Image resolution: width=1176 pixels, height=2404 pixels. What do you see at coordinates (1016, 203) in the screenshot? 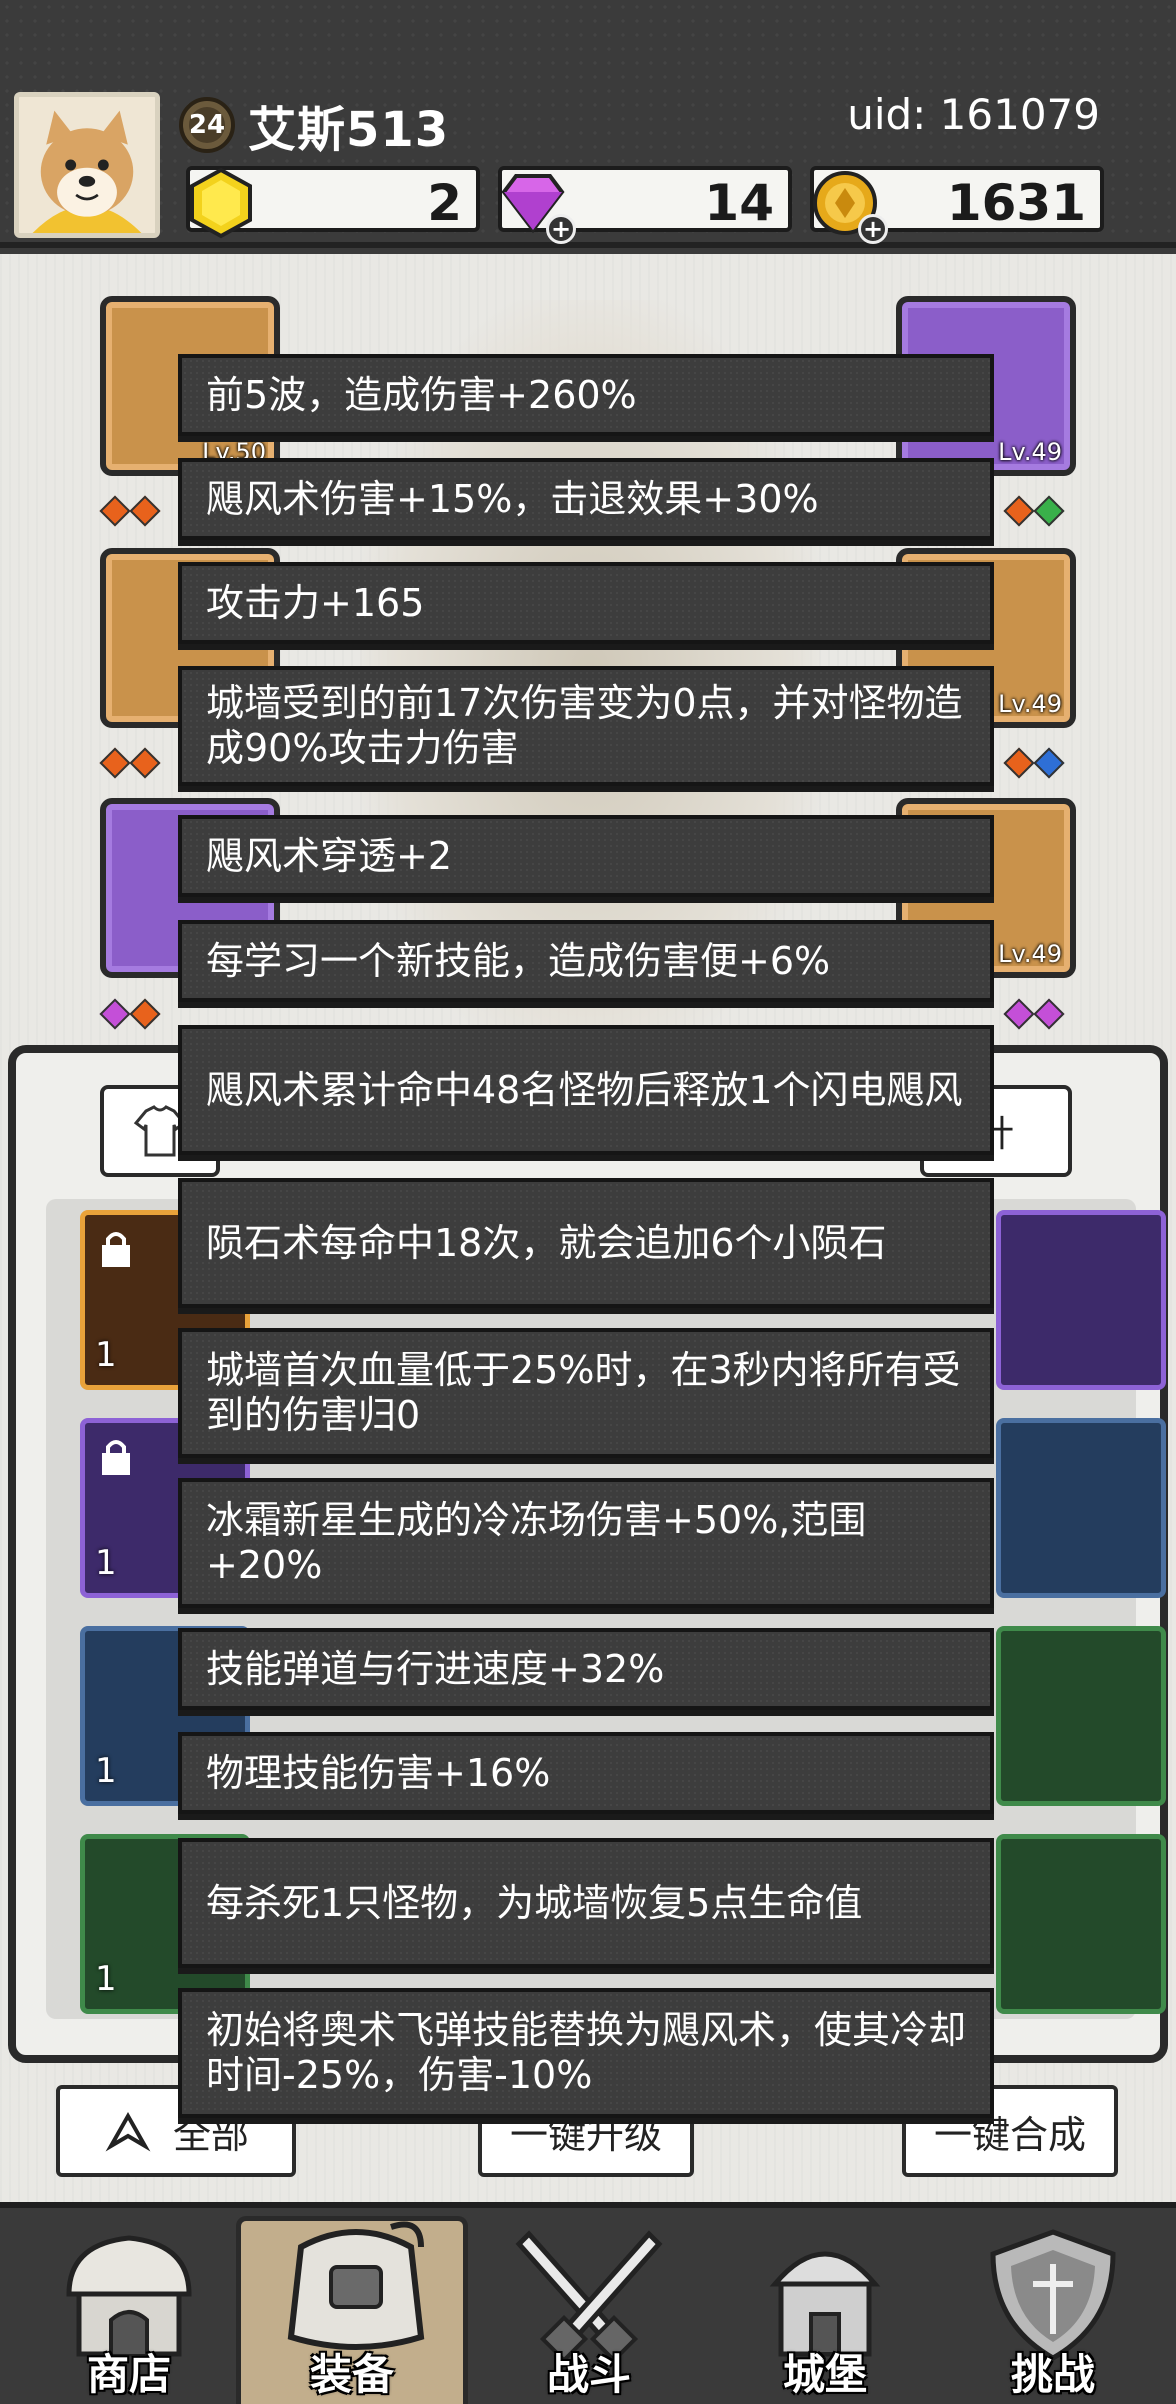
I see `coin-value: 1631` at bounding box center [1016, 203].